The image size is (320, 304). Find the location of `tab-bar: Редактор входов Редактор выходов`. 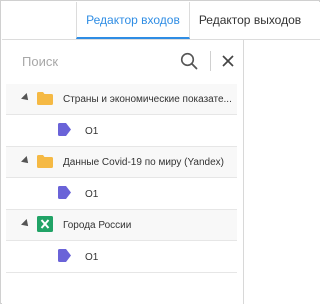

tab-bar: Редактор входов Редактор выходов is located at coordinates (161, 21).